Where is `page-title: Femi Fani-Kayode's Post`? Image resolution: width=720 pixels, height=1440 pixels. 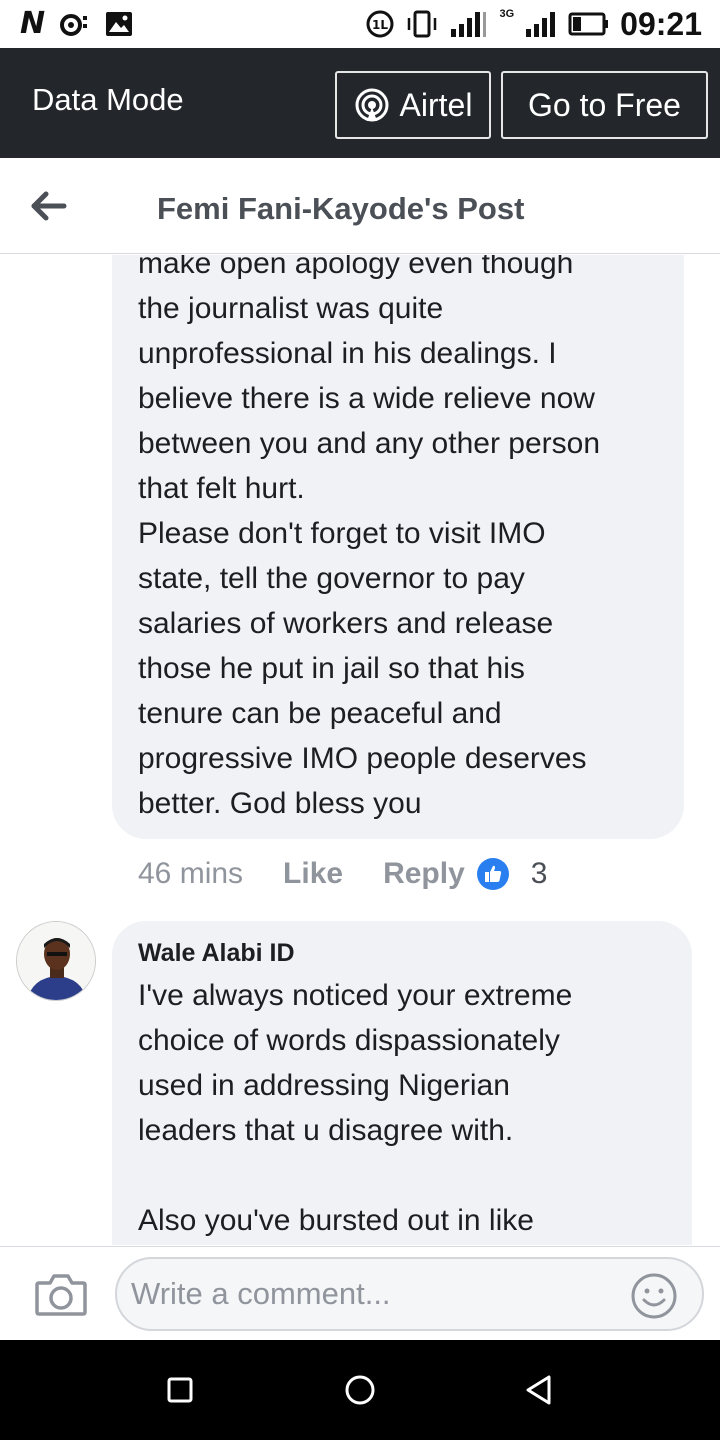
page-title: Femi Fani-Kayode's Post is located at coordinates (341, 208).